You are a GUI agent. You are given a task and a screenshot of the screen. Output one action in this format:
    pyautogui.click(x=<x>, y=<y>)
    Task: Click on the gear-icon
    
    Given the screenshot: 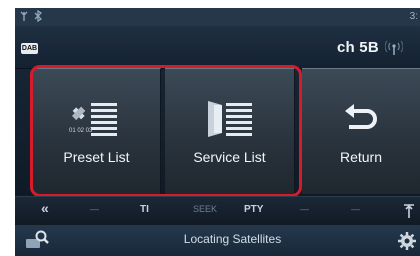 What is the action you would take?
    pyautogui.click(x=407, y=243)
    